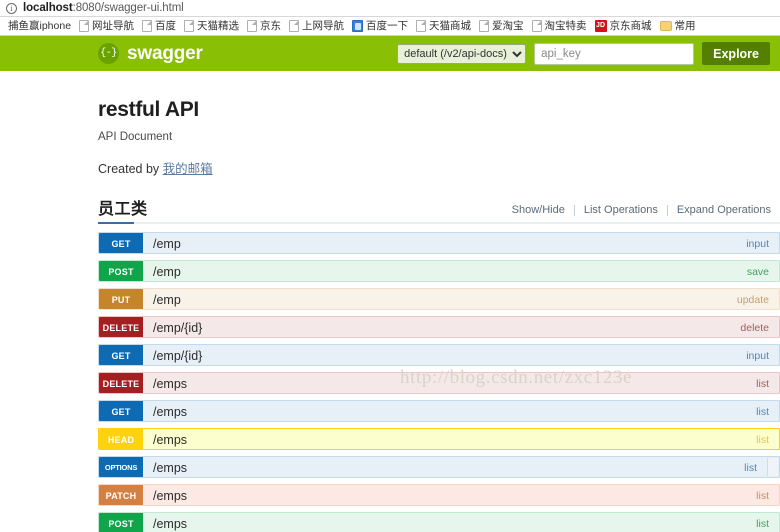 This screenshot has height=532, width=780. Describe the element at coordinates (772, 467) in the screenshot. I see `row-scrollbar` at that location.